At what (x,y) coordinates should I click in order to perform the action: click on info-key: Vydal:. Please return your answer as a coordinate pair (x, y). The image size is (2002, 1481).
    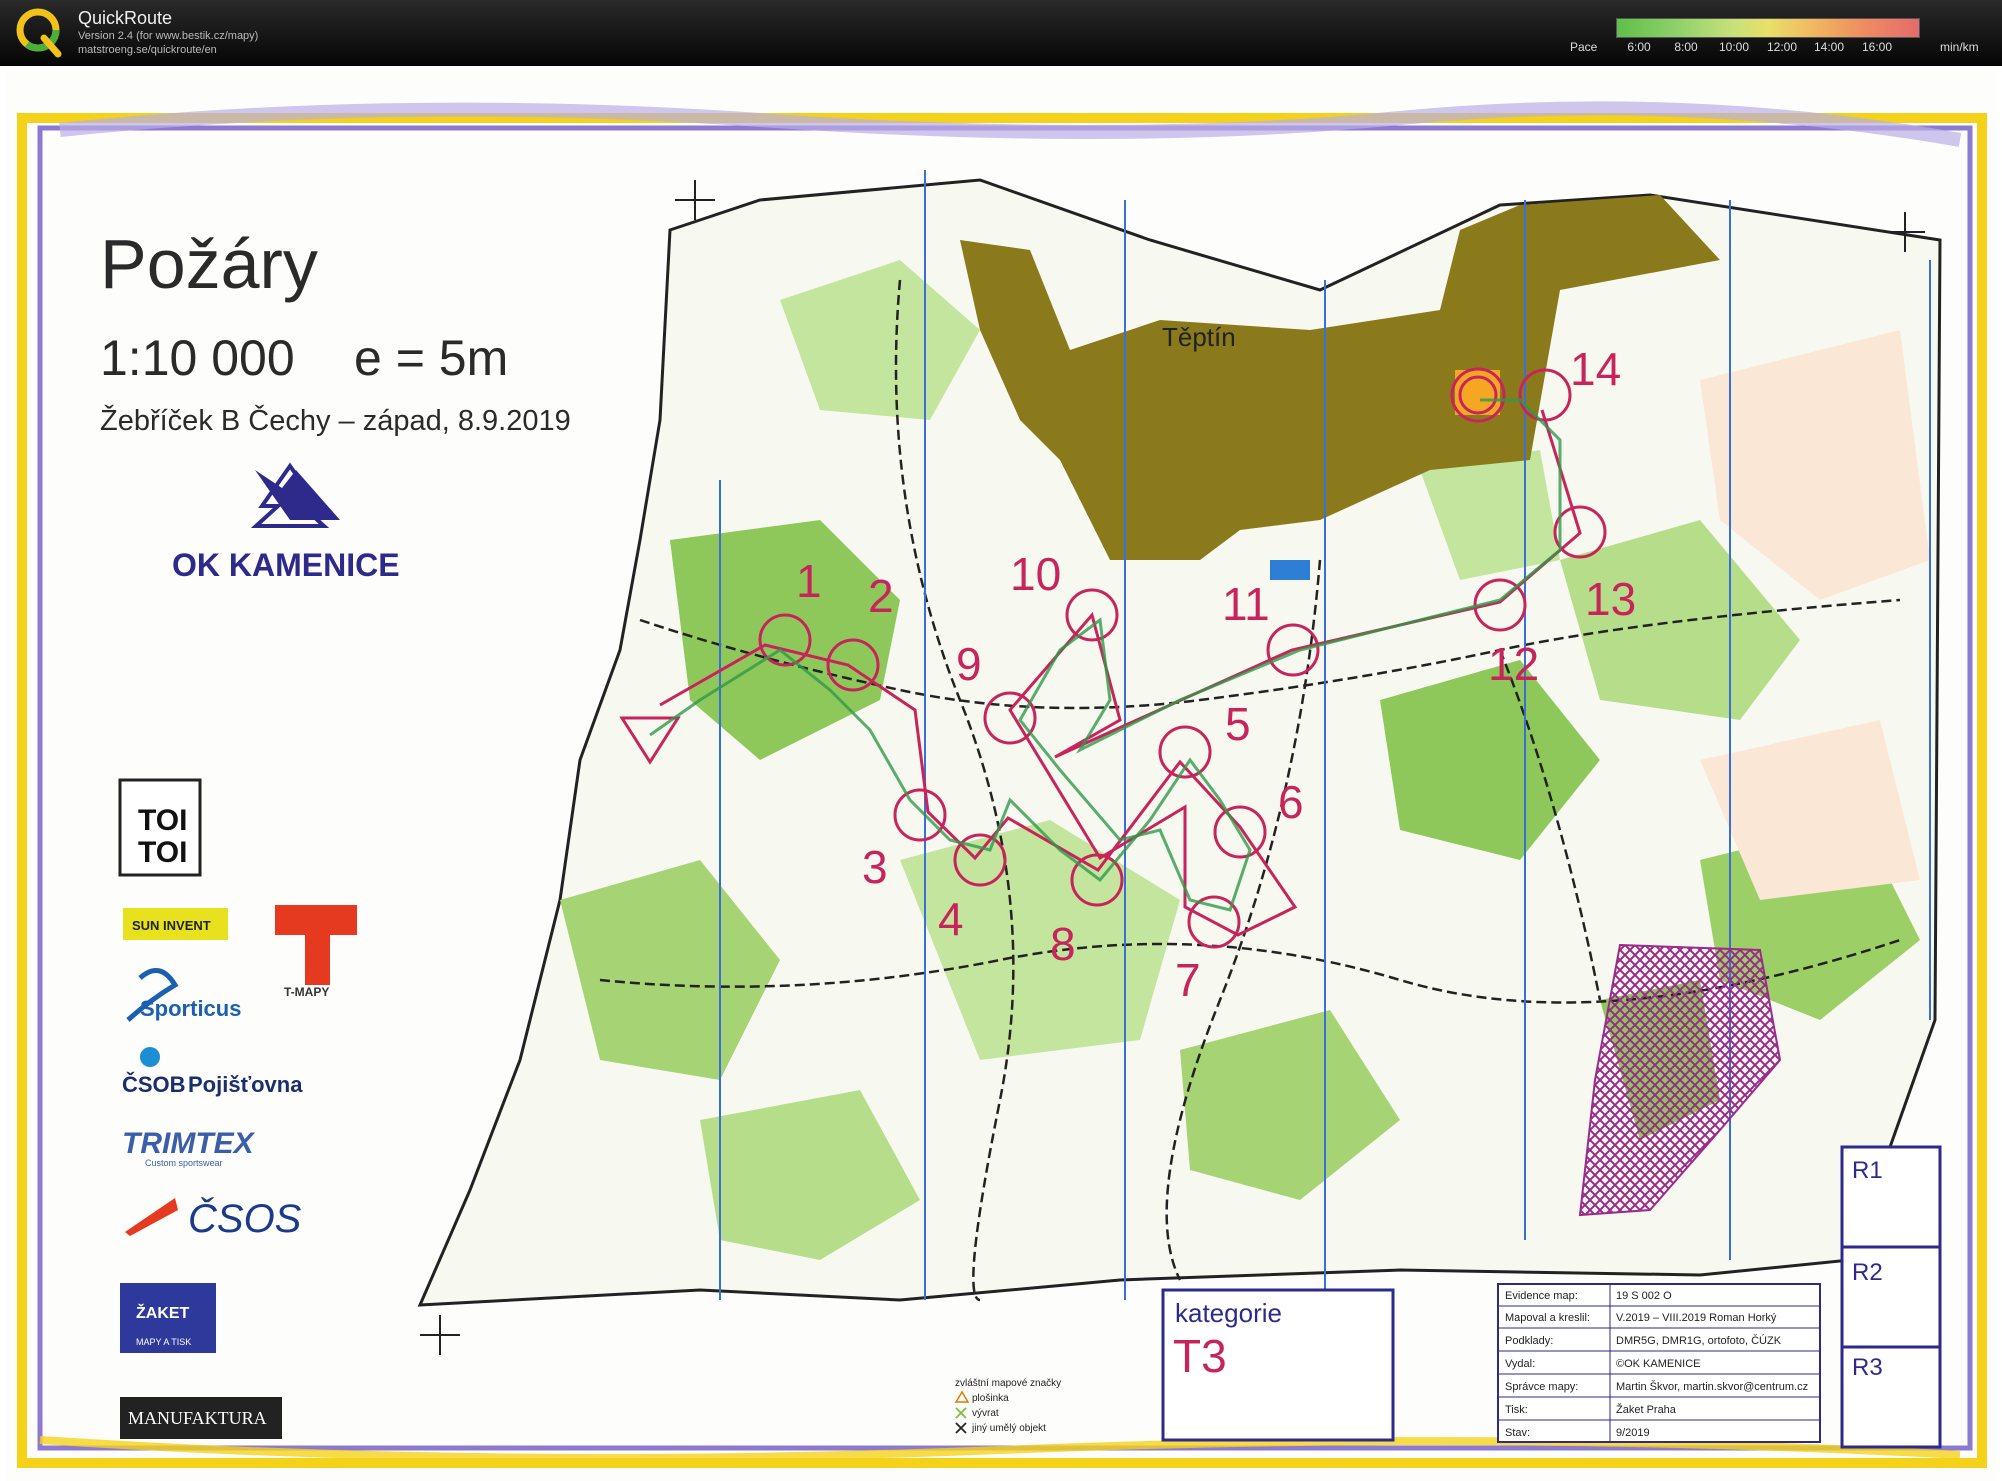
    Looking at the image, I should click on (1520, 1364).